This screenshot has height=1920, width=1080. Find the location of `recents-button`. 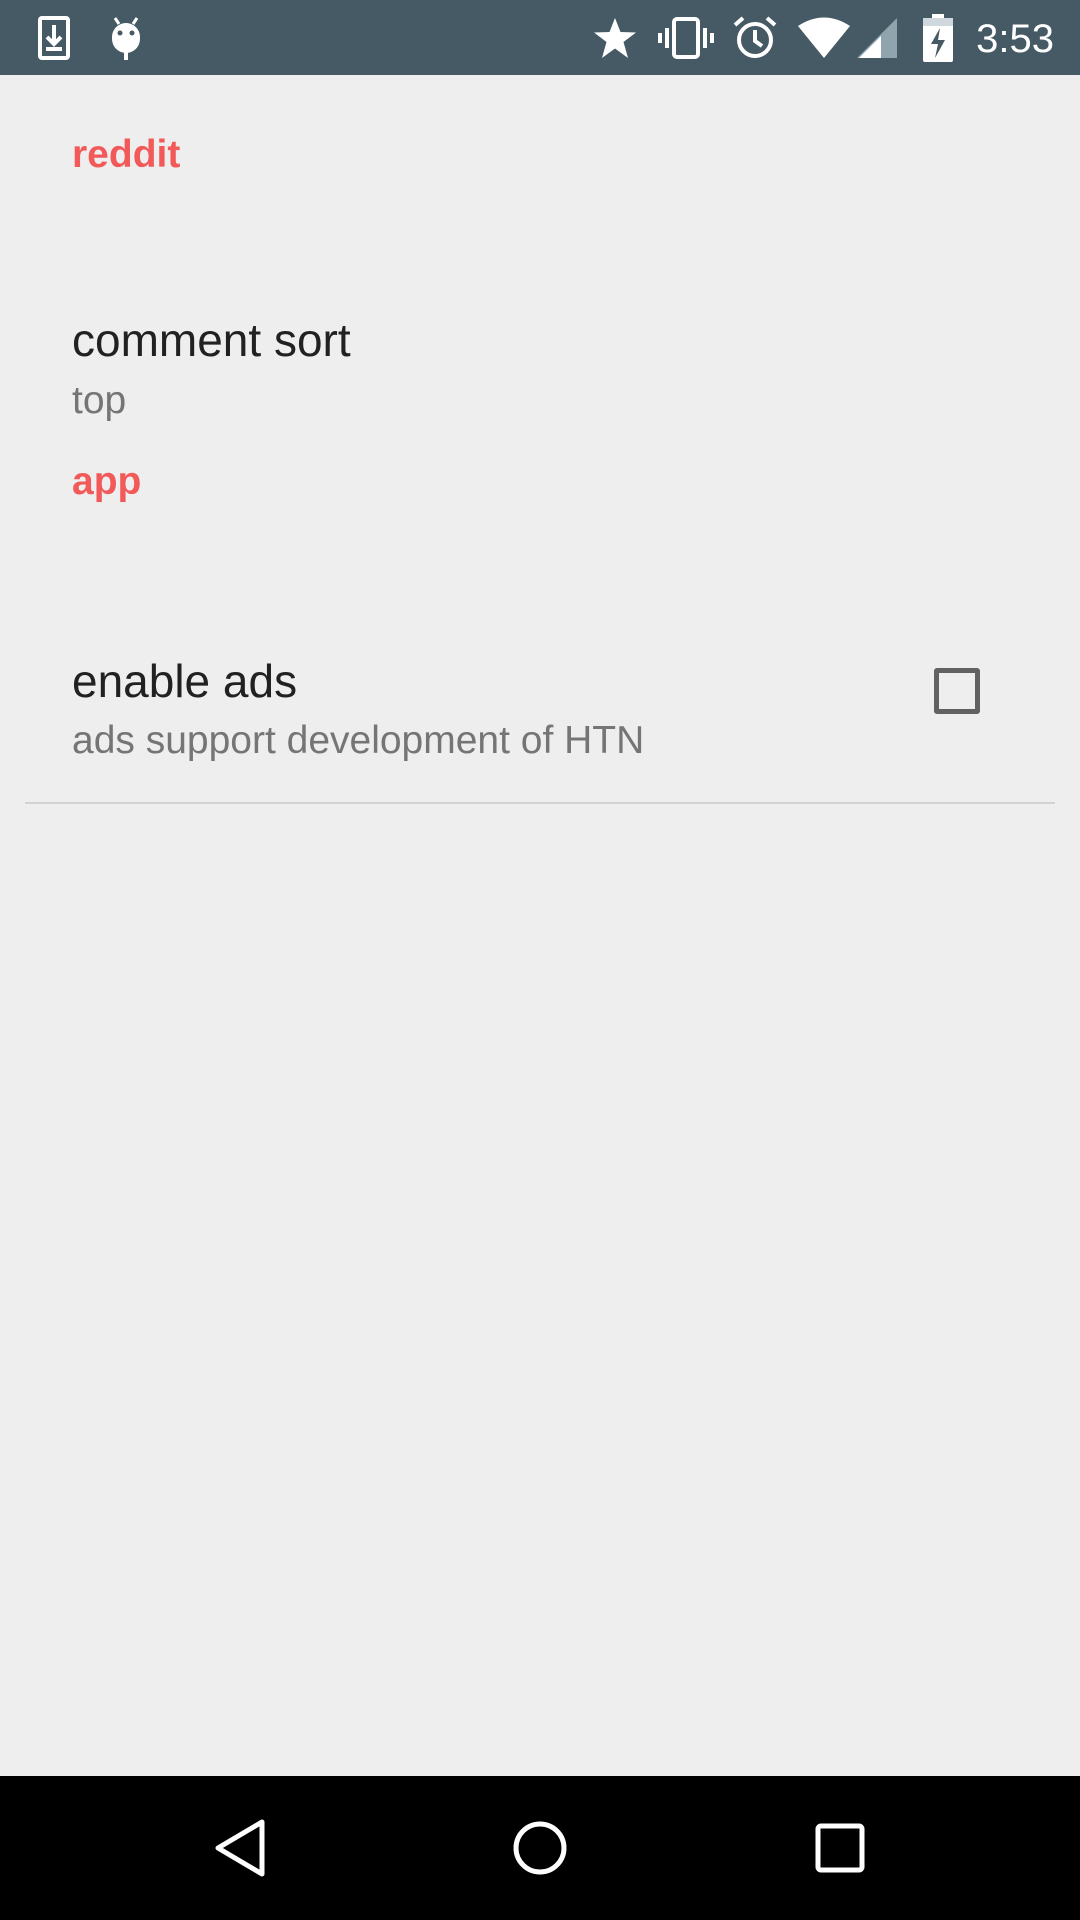

recents-button is located at coordinates (840, 1848).